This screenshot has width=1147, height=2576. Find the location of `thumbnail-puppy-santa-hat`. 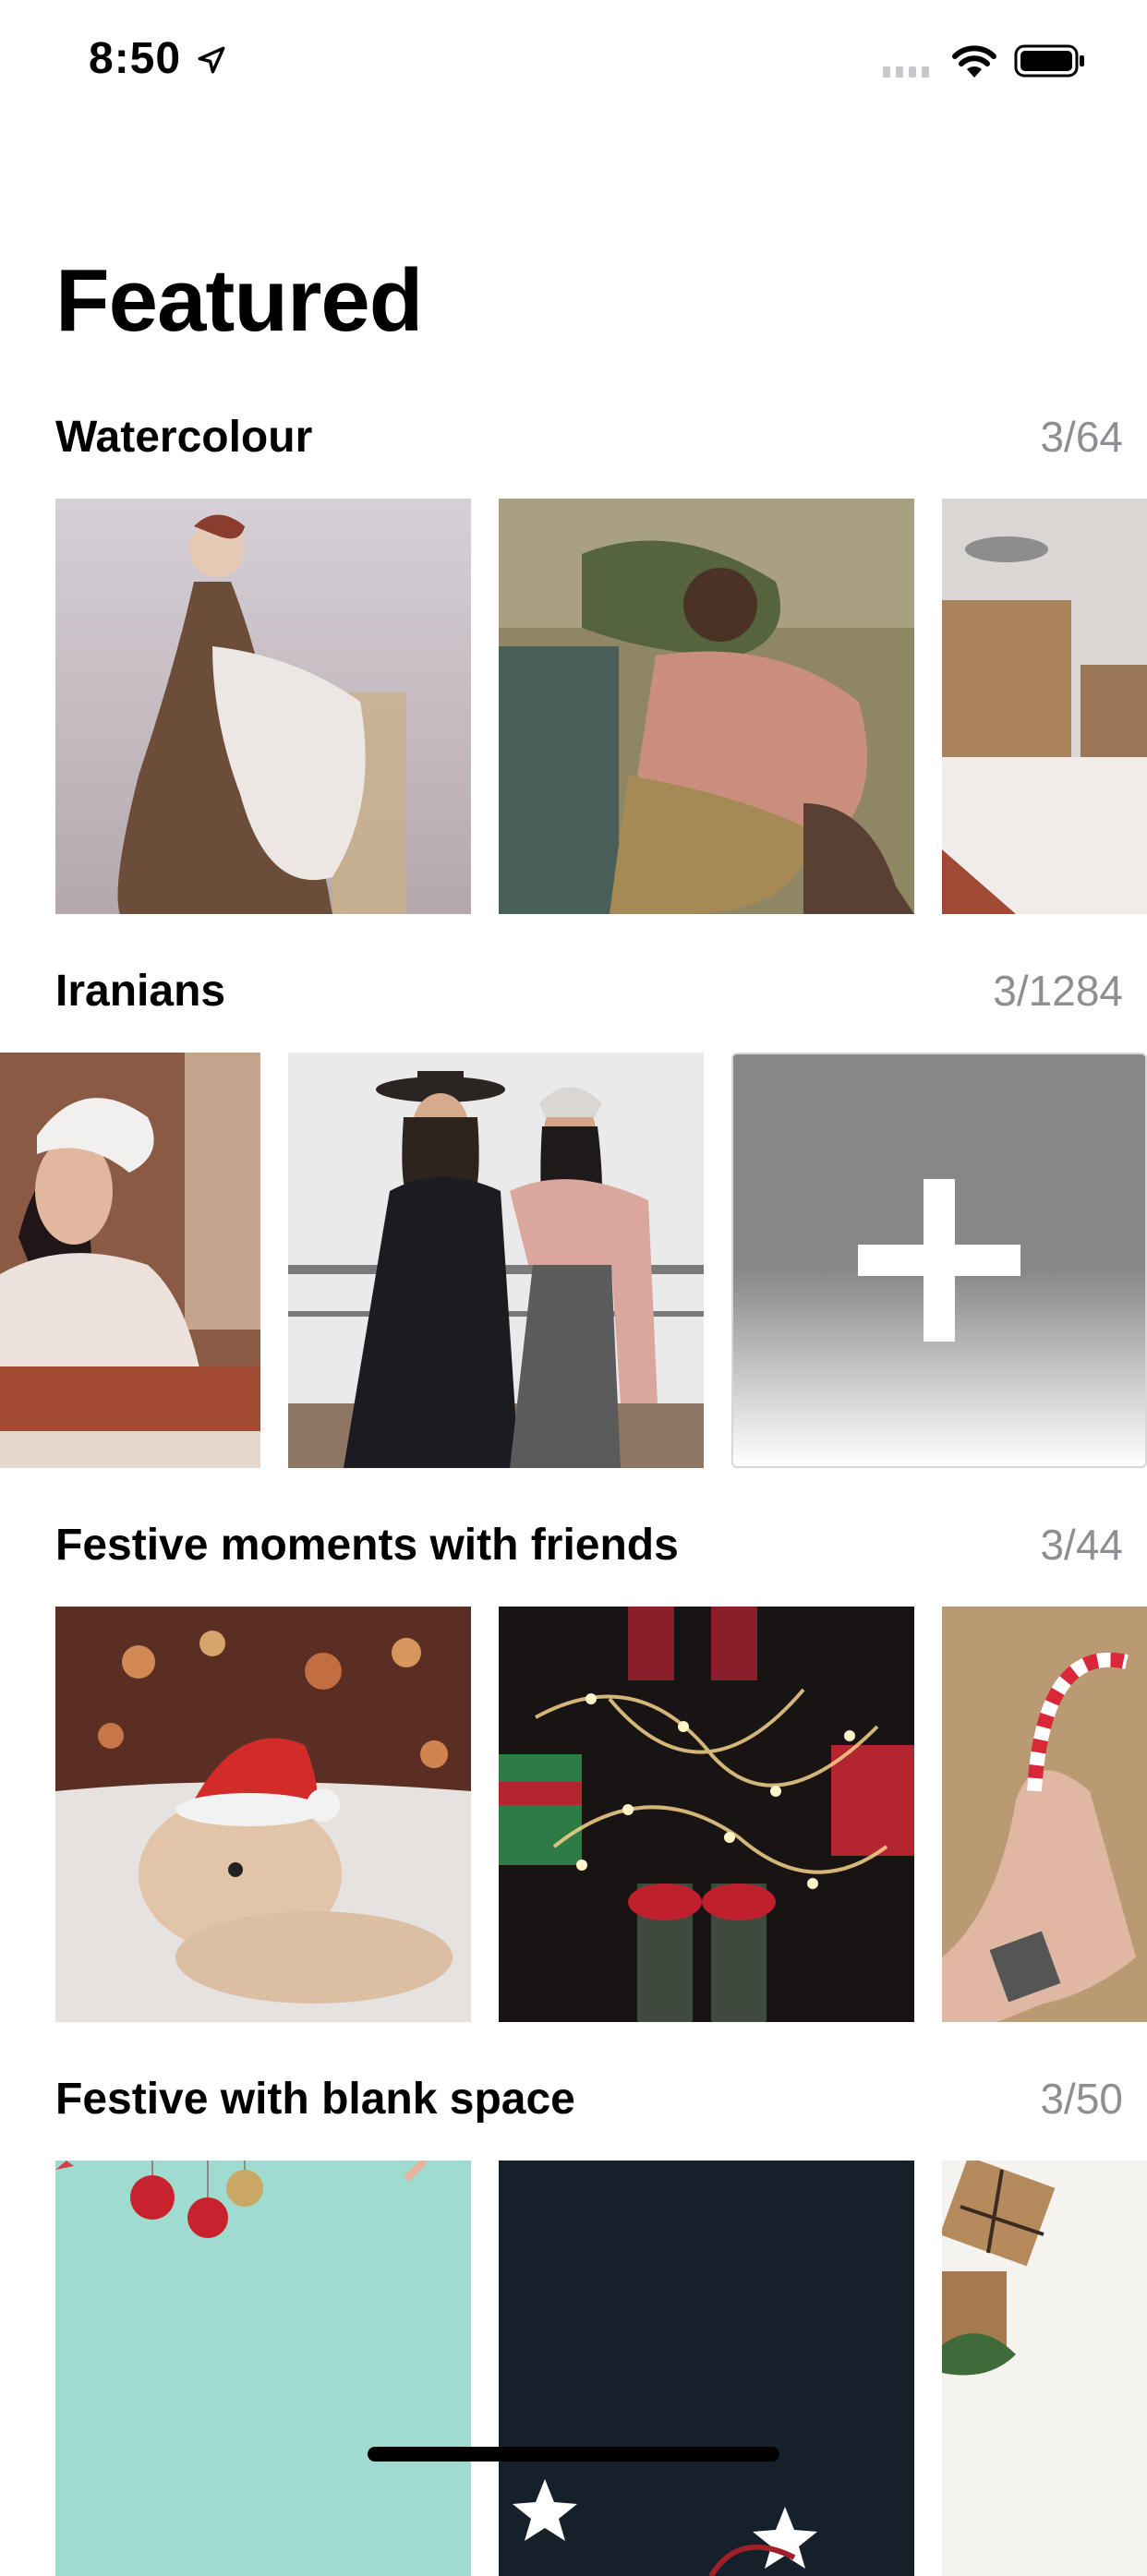

thumbnail-puppy-santa-hat is located at coordinates (263, 1814).